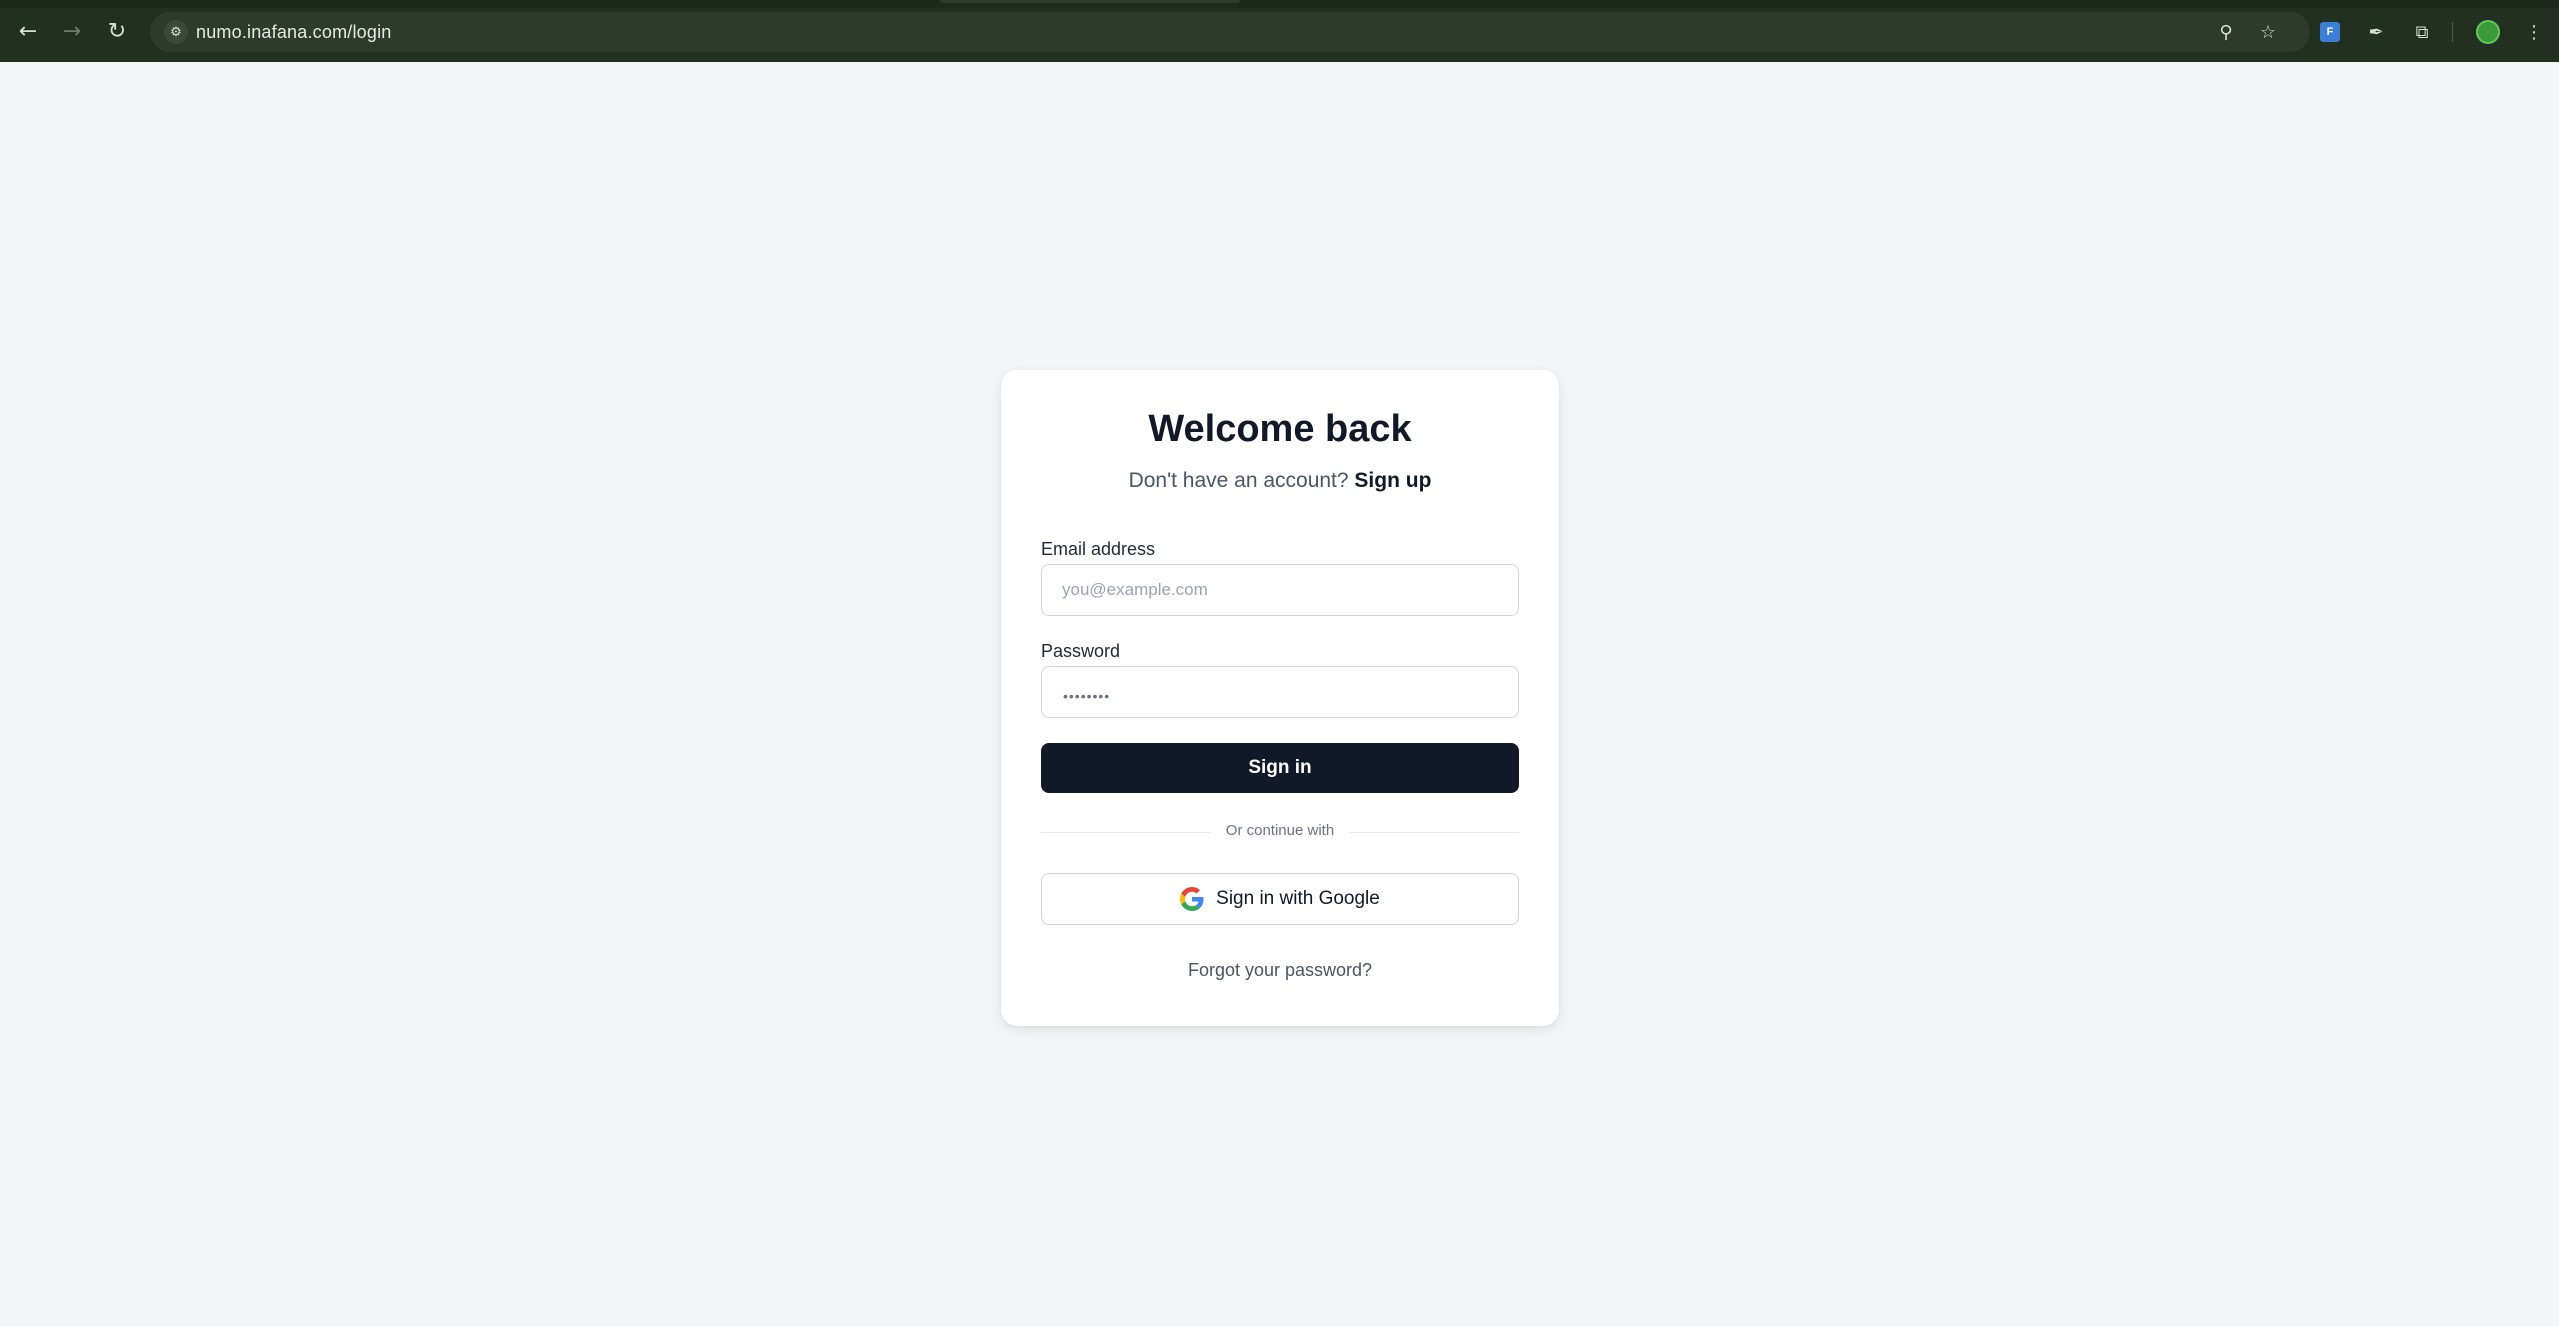 Image resolution: width=2559 pixels, height=1326 pixels. I want to click on google-sign-in-button: Sign in with Google, so click(1280, 899).